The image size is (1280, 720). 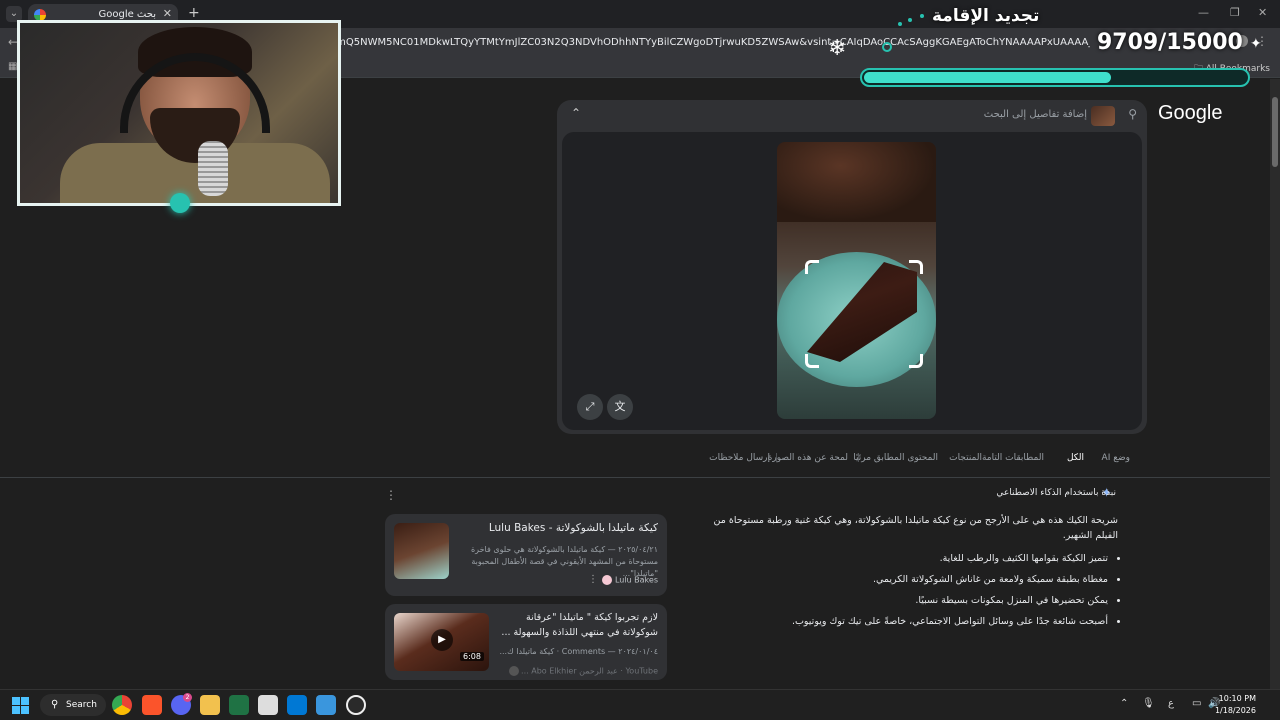 I want to click on start-button, so click(x=20, y=705).